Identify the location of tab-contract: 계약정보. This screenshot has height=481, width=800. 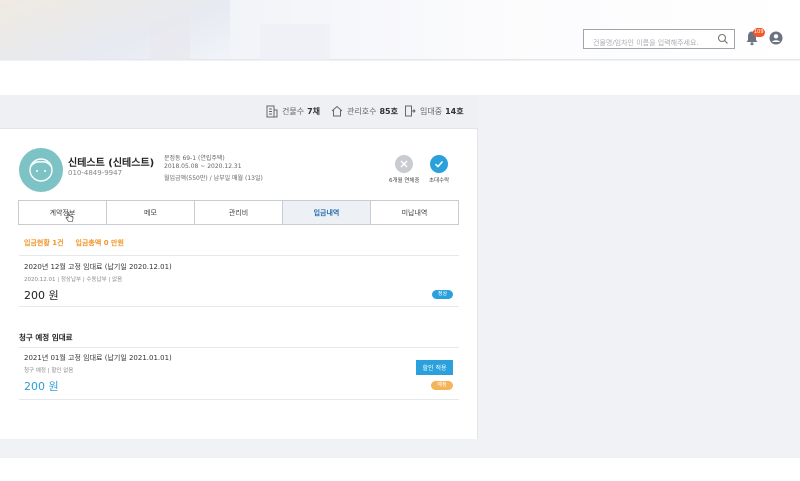
(63, 212).